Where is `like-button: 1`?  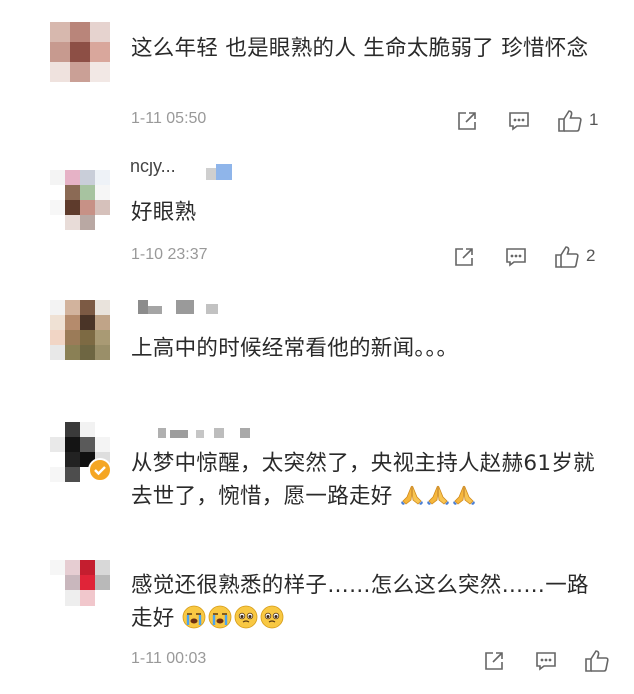 like-button: 1 is located at coordinates (581, 121).